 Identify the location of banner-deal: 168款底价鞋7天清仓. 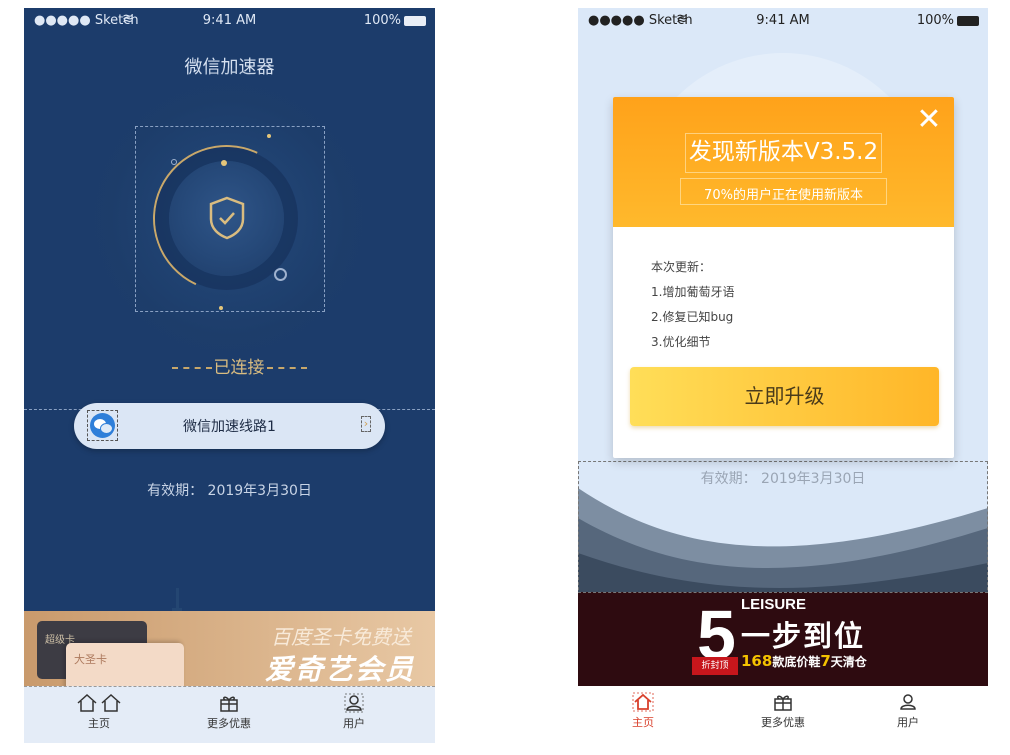
(804, 661).